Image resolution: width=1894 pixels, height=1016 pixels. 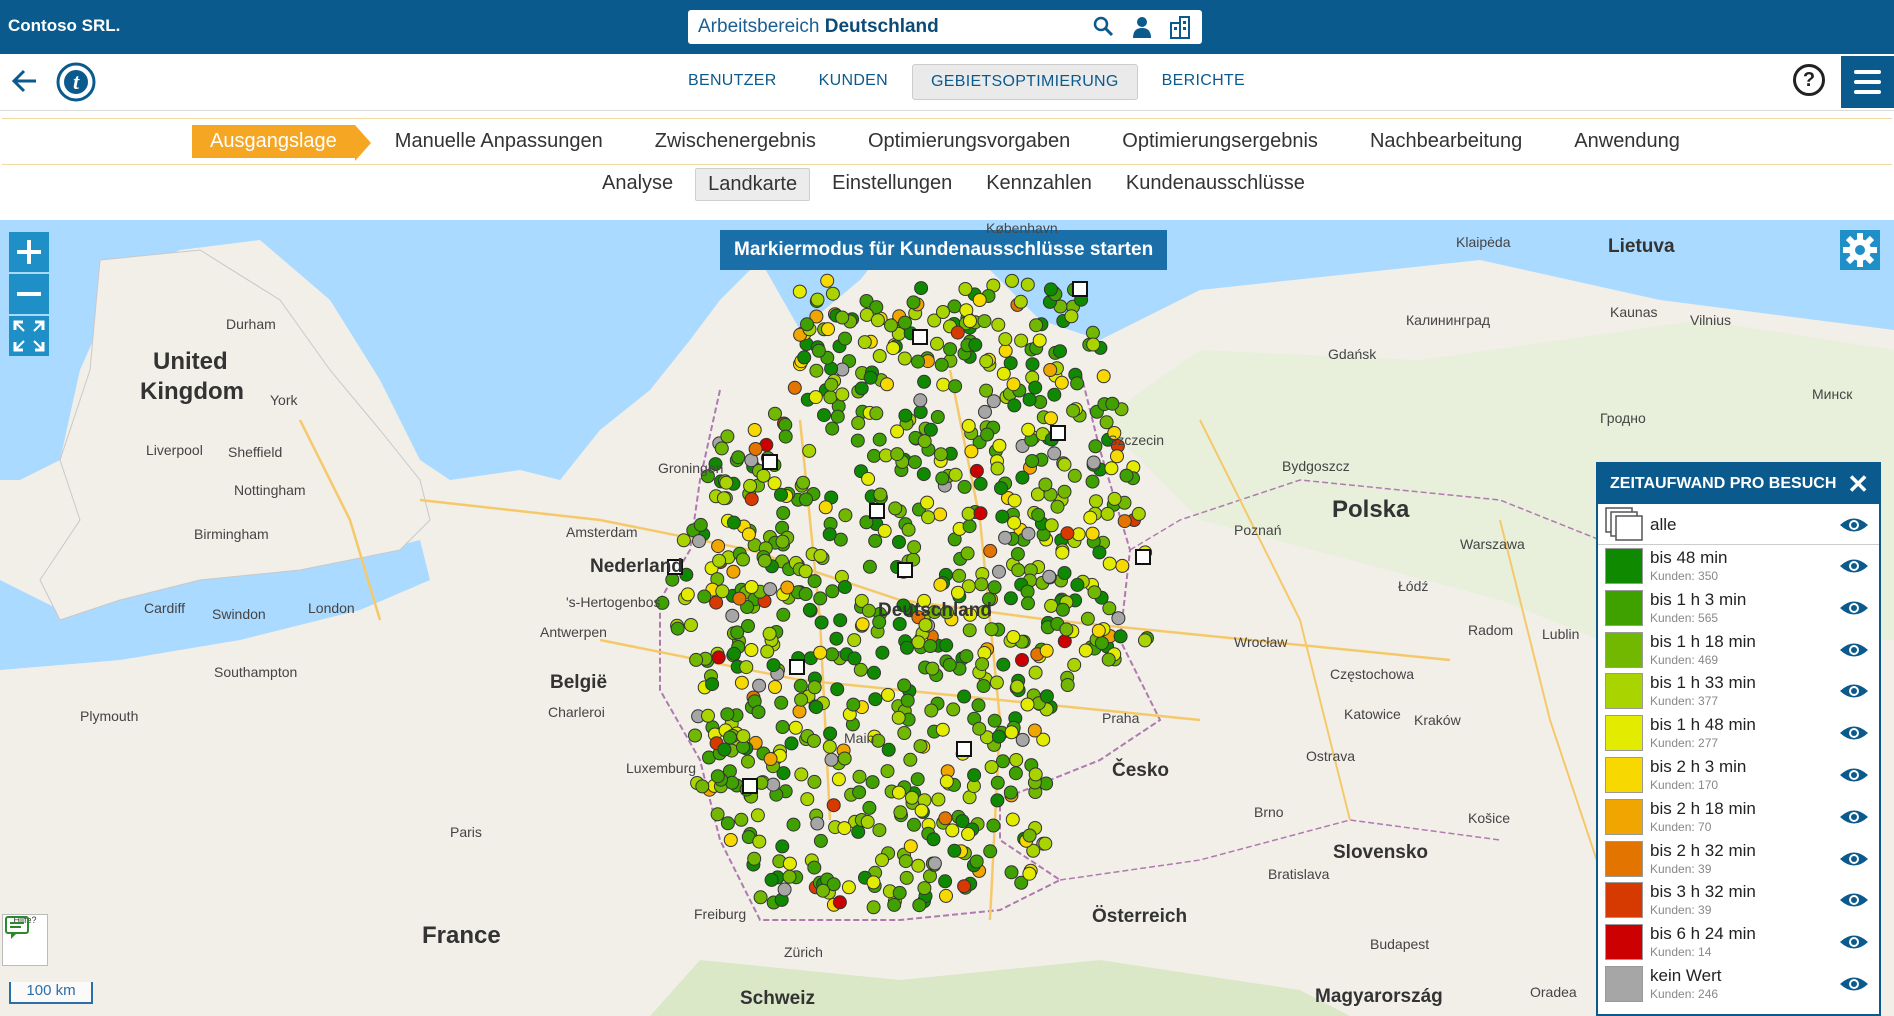 I want to click on step-optimierungsvorgaben: Optimierungsvorgaben, so click(x=969, y=141).